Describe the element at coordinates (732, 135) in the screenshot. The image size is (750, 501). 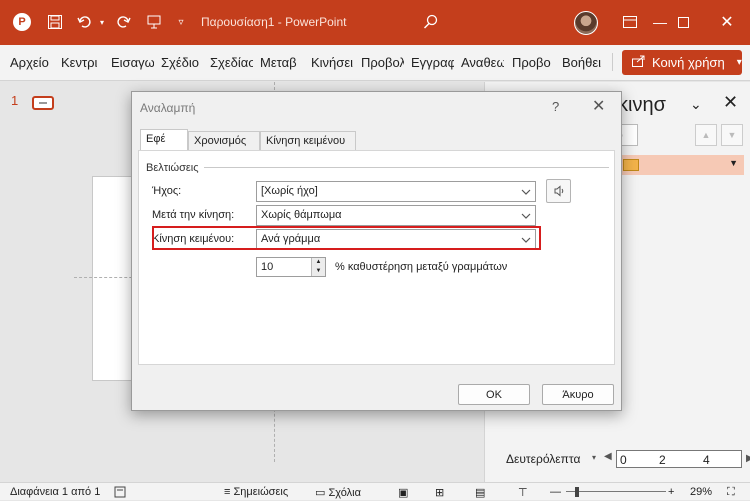
I see `move-down-button: ▼` at that location.